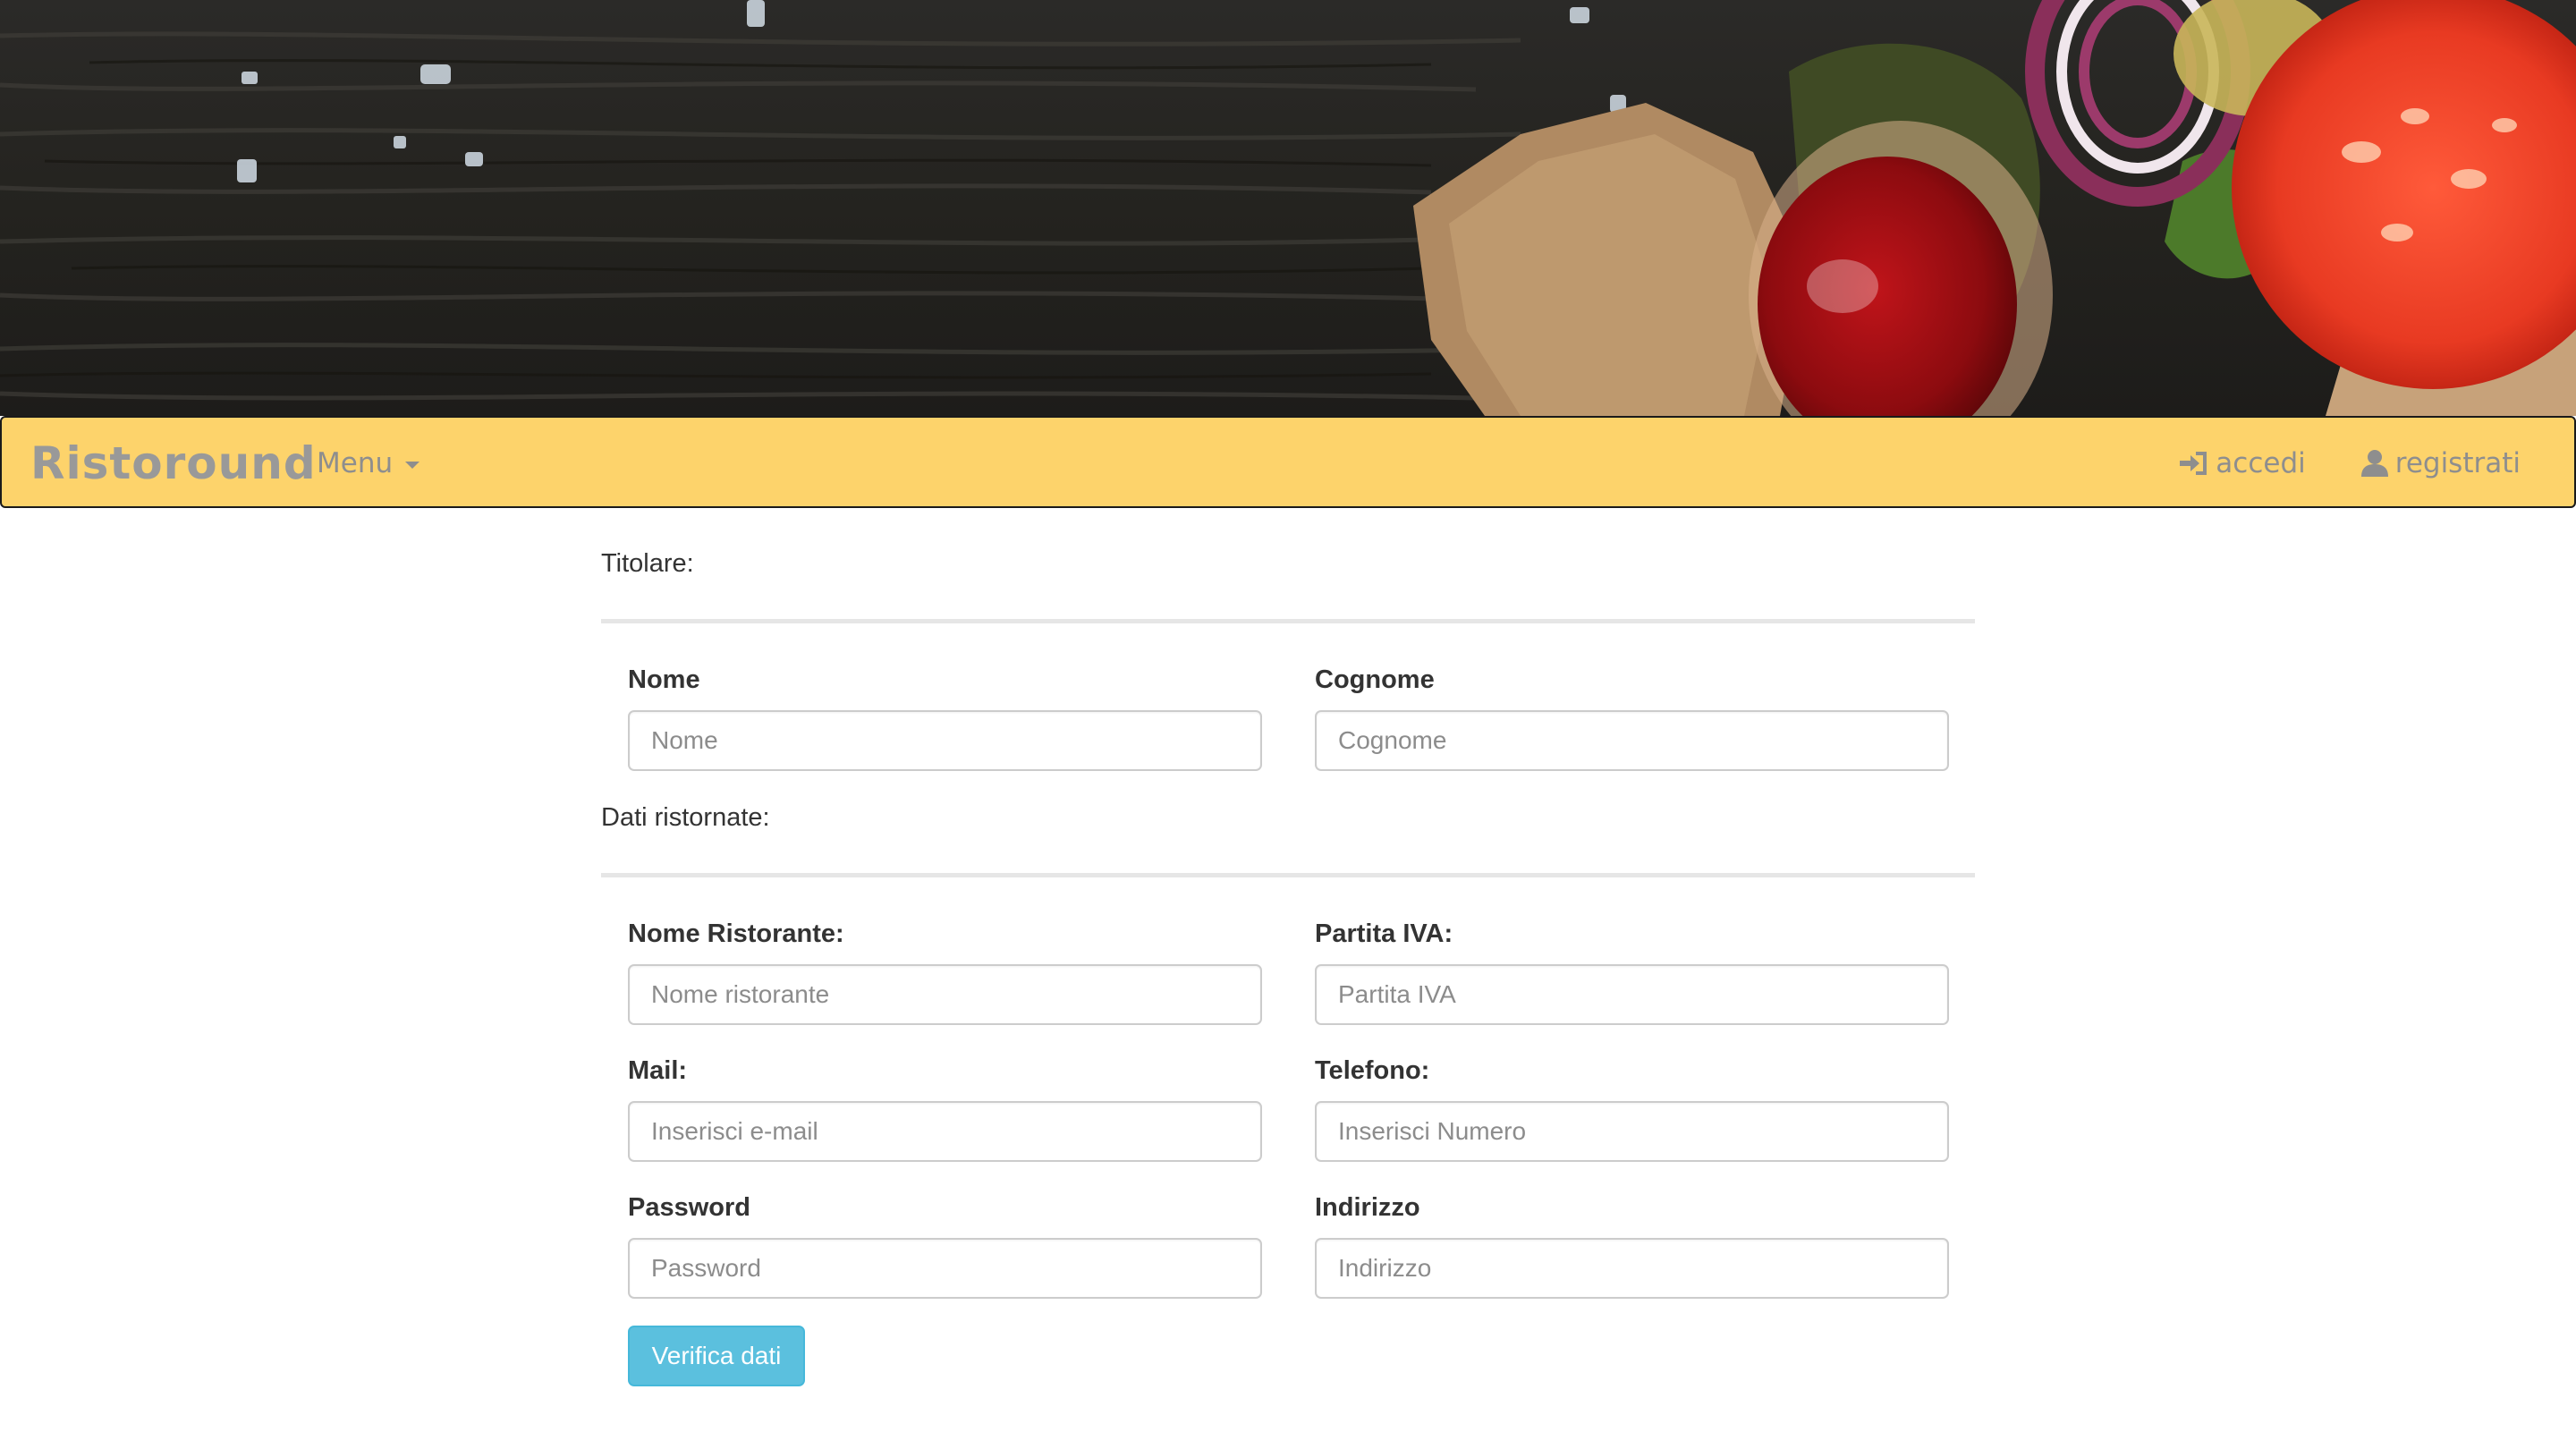 The height and width of the screenshot is (1449, 2576). What do you see at coordinates (1632, 740) in the screenshot?
I see `cognome-input` at bounding box center [1632, 740].